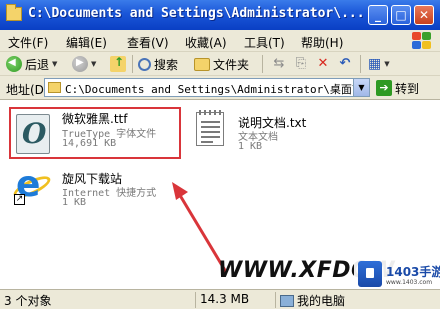 Image resolution: width=440 pixels, height=309 pixels. What do you see at coordinates (358, 300) in the screenshot?
I see `status-location: 我的电脑` at bounding box center [358, 300].